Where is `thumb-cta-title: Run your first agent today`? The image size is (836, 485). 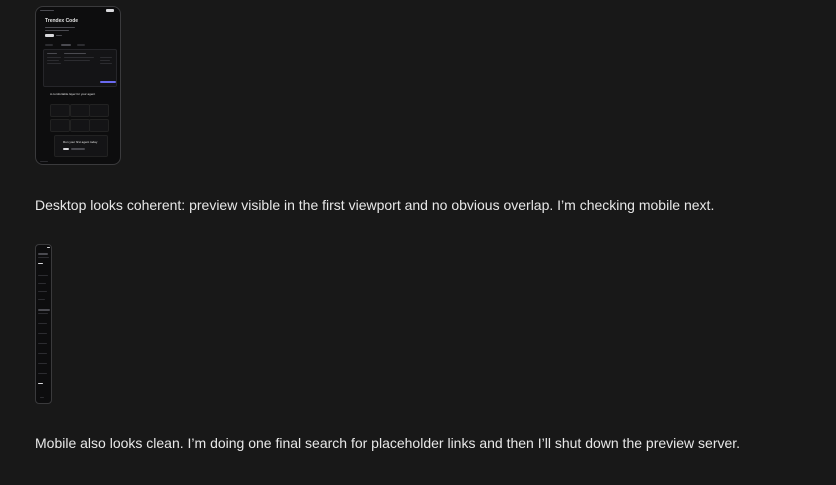
thumb-cta-title: Run your first agent today is located at coordinates (80, 142).